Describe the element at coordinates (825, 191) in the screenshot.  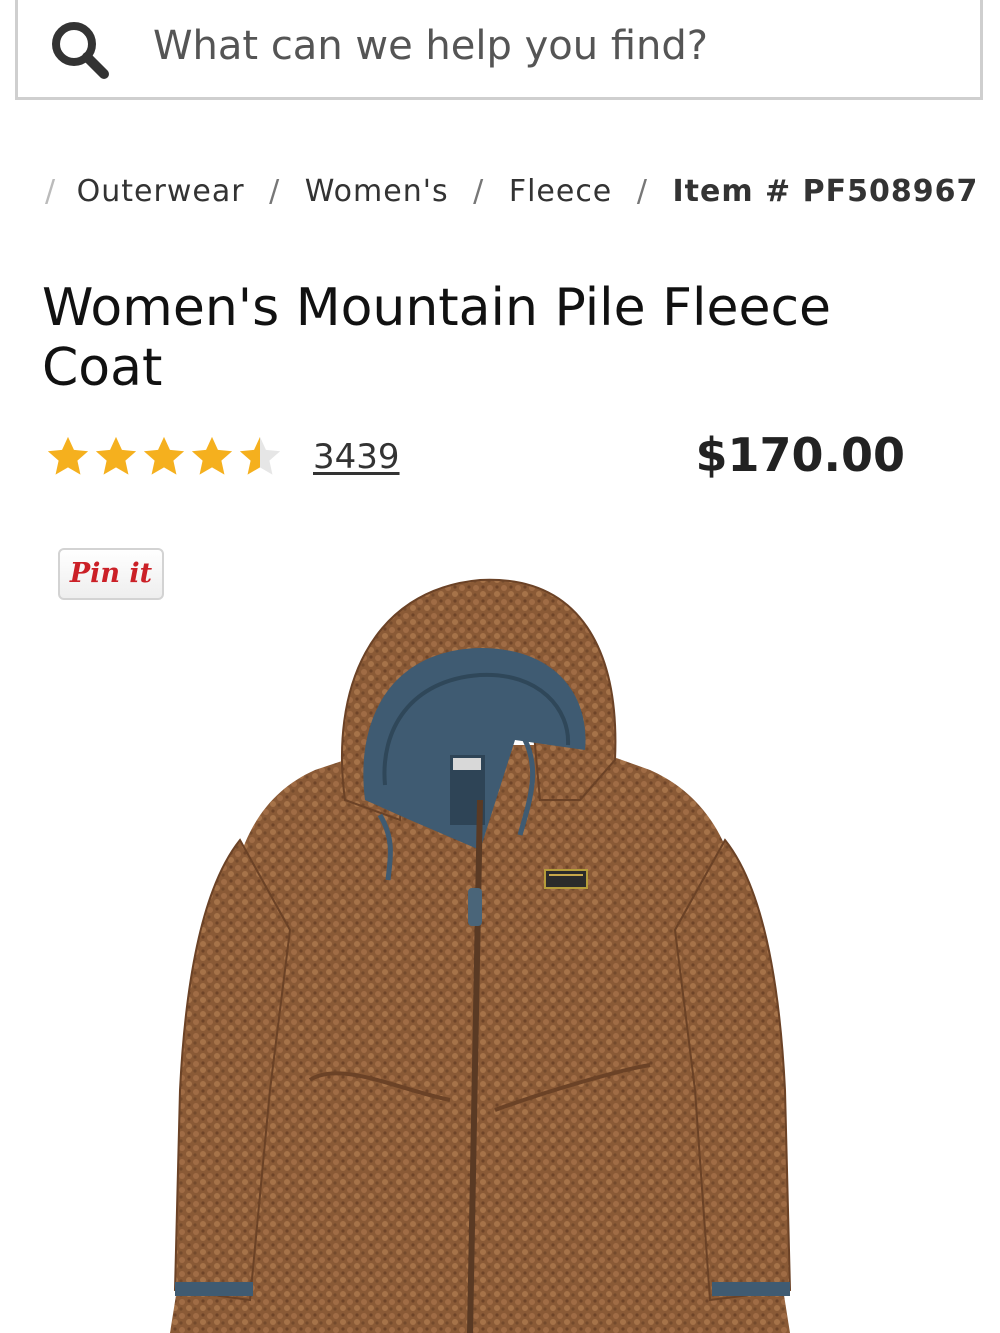
I see `breadcrumb-current-item: Item # PF508967` at that location.